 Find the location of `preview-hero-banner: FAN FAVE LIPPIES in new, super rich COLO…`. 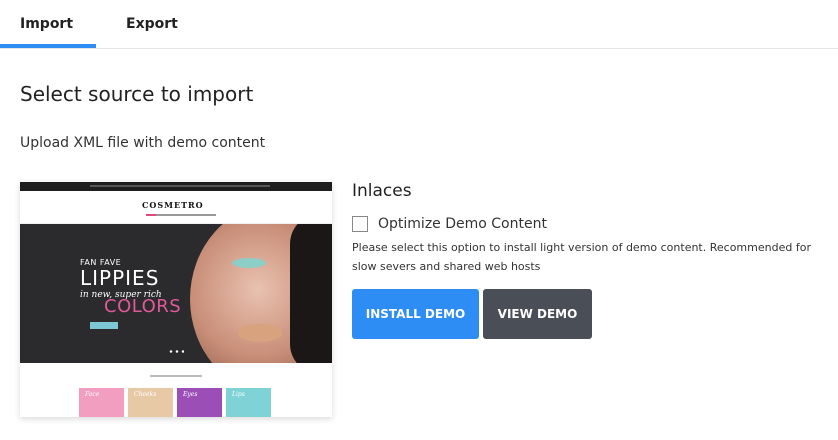

preview-hero-banner: FAN FAVE LIPPIES in new, super rich COLO… is located at coordinates (176, 293).